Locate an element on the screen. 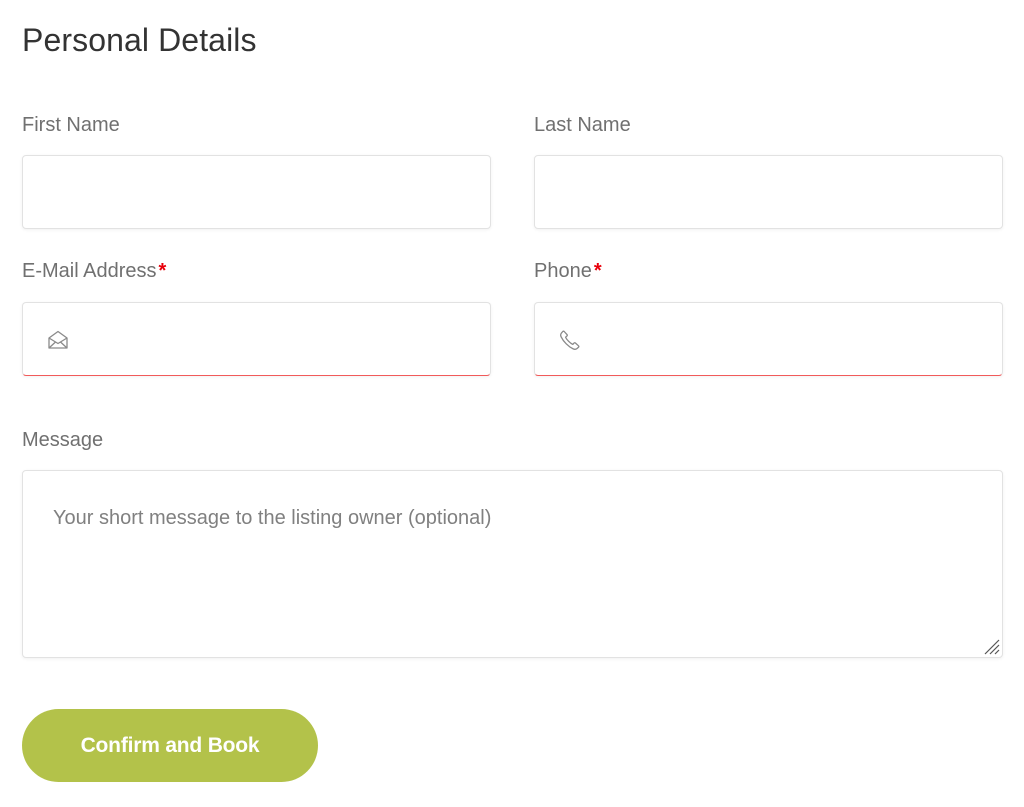  message-label-text: Message is located at coordinates (63, 440).